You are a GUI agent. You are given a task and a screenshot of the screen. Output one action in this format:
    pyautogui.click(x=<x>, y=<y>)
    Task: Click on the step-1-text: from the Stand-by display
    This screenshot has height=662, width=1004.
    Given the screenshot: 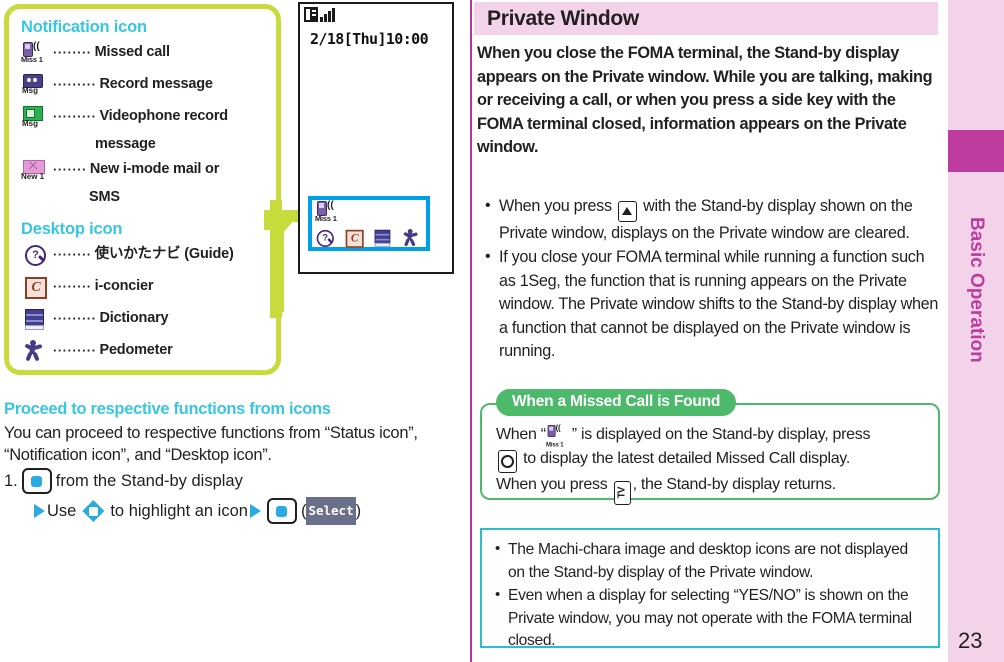 What is the action you would take?
    pyautogui.click(x=149, y=481)
    